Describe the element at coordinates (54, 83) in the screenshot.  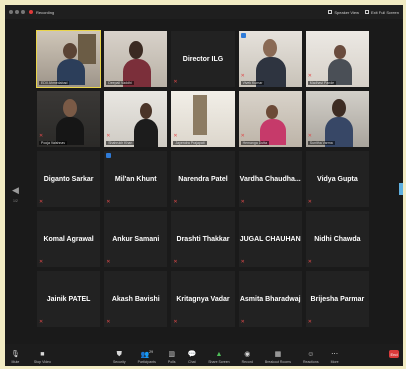
I see `participant-name: EDII Ahmedabad` at that location.